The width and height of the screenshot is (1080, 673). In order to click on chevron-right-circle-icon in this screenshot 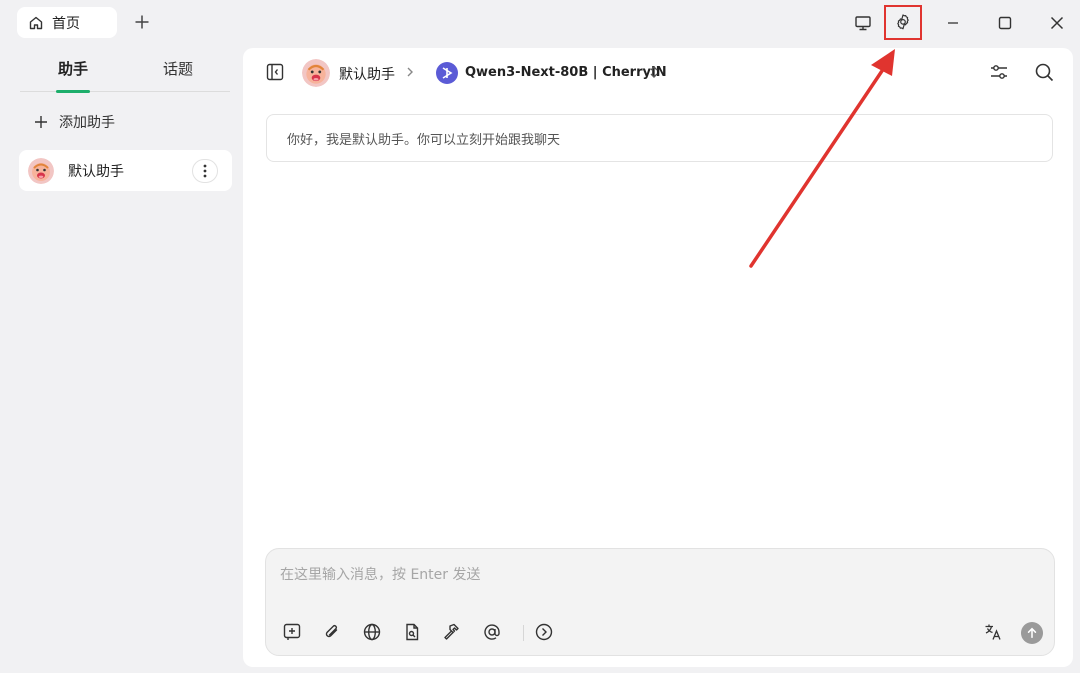, I will do `click(545, 633)`.